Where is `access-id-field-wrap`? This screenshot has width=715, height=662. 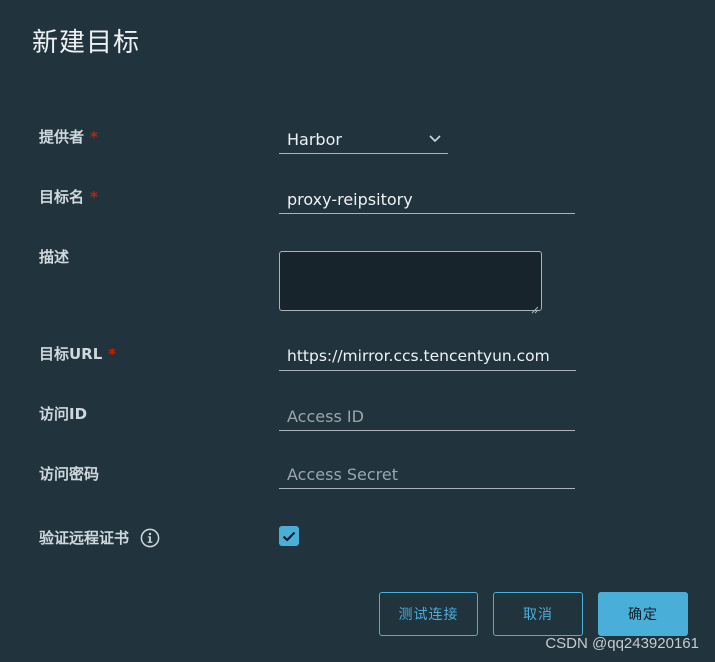
access-id-field-wrap is located at coordinates (427, 416).